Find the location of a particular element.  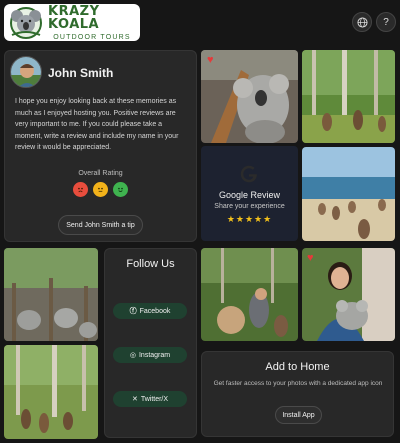

help-icon: ? is located at coordinates (386, 22).